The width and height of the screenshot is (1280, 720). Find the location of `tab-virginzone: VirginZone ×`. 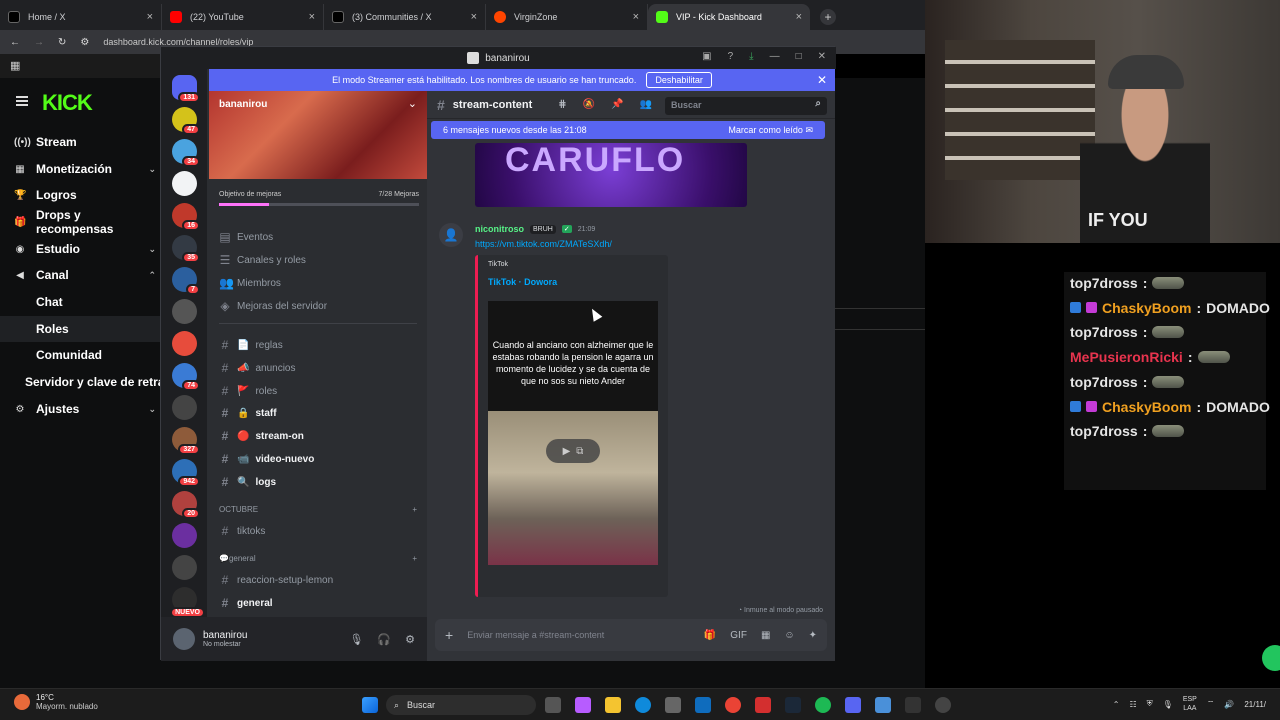

tab-virginzone: VirginZone × is located at coordinates (567, 17).